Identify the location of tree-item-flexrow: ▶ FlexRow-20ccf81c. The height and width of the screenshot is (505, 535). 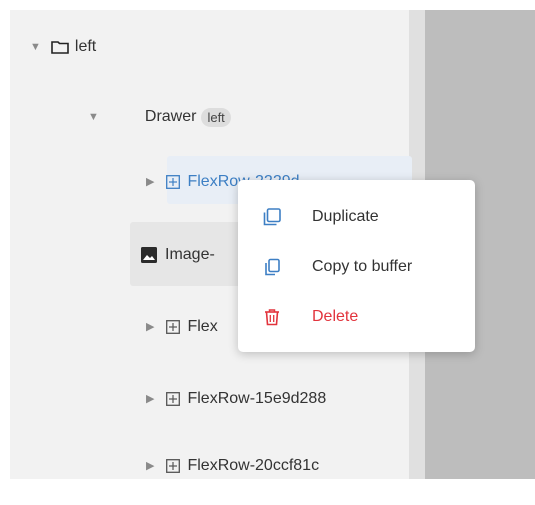
(232, 466).